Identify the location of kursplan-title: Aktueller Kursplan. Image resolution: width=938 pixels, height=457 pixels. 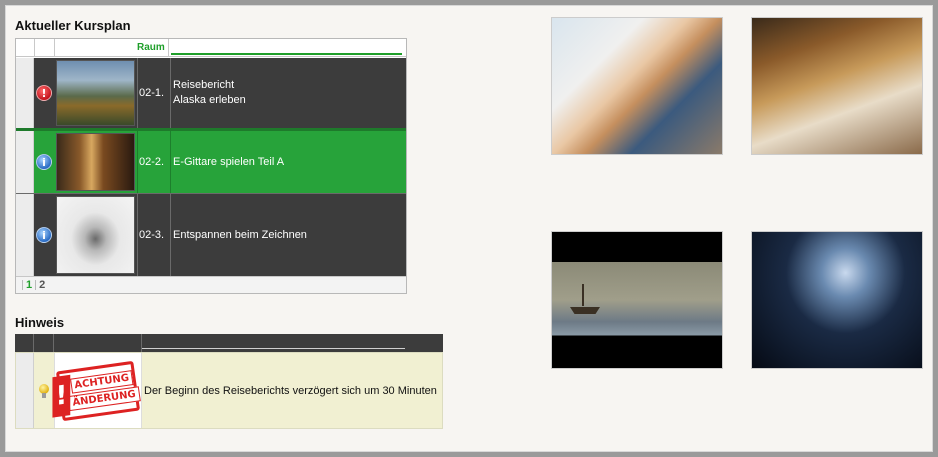
(73, 25).